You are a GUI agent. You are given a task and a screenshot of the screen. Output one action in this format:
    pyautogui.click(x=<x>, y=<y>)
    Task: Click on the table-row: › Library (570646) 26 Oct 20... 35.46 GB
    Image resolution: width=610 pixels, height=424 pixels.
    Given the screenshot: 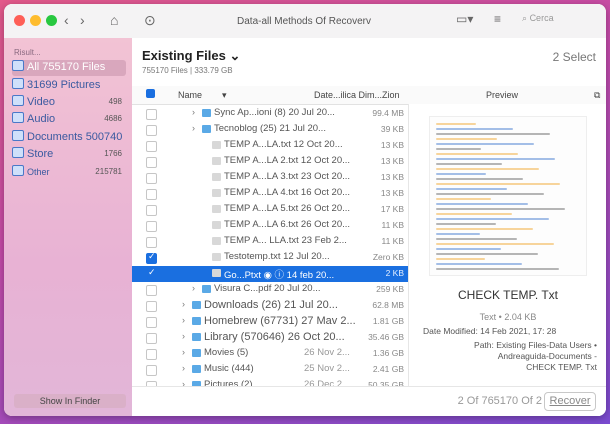 What is the action you would take?
    pyautogui.click(x=270, y=338)
    